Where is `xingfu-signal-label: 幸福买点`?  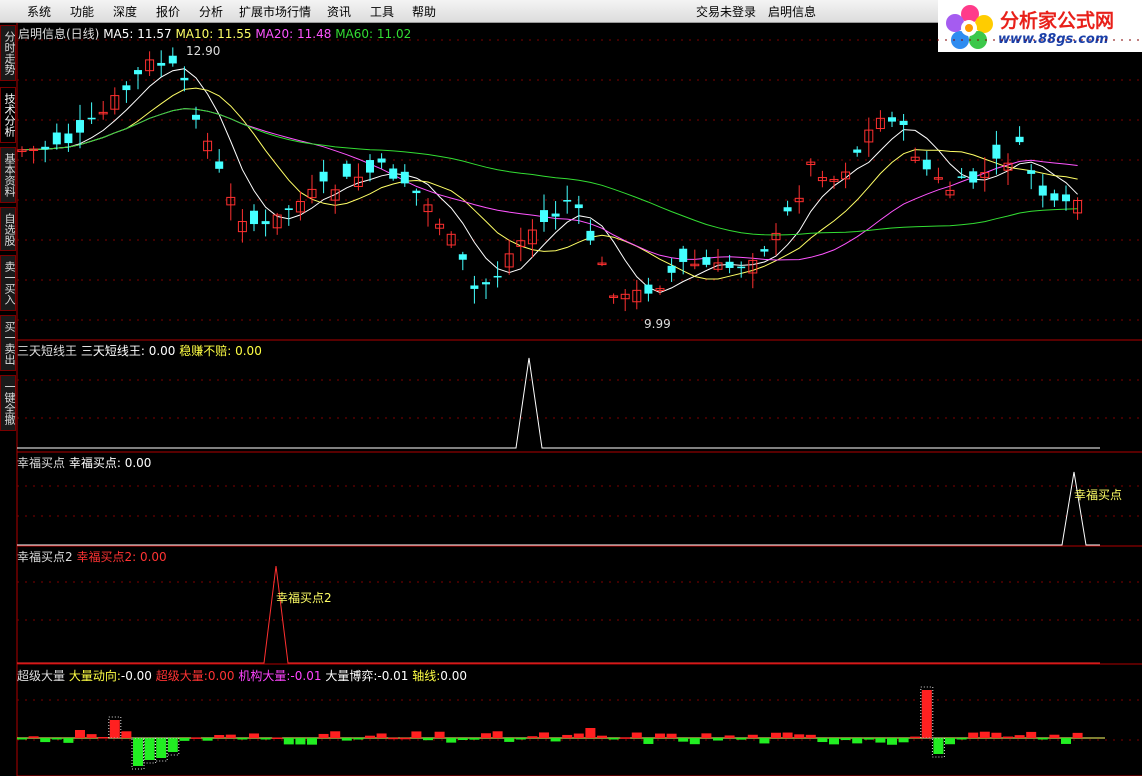
xingfu-signal-label: 幸福买点 is located at coordinates (1098, 495).